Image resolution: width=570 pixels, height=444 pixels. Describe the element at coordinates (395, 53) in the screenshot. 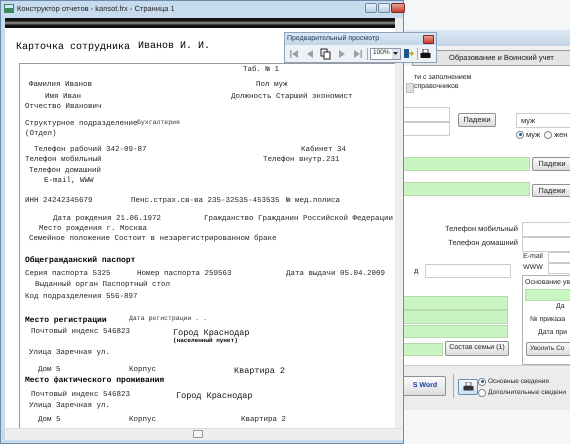

I see `dropdown-arrow-icon` at that location.